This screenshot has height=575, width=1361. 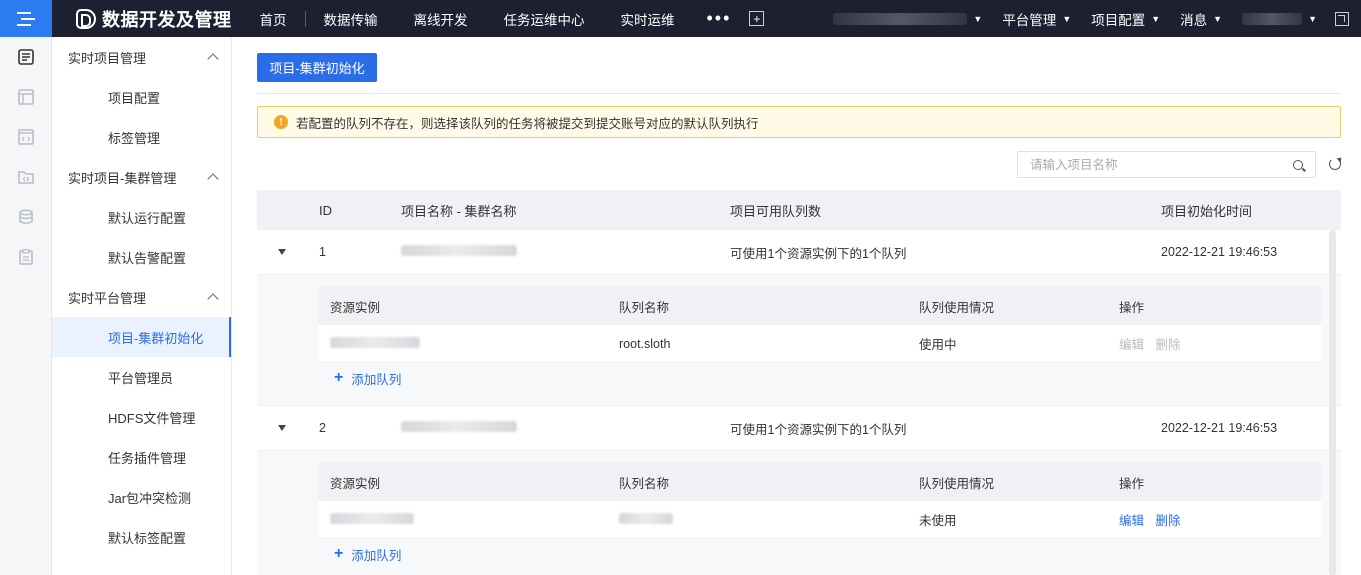 I want to click on folder-code-icon, so click(x=26, y=177).